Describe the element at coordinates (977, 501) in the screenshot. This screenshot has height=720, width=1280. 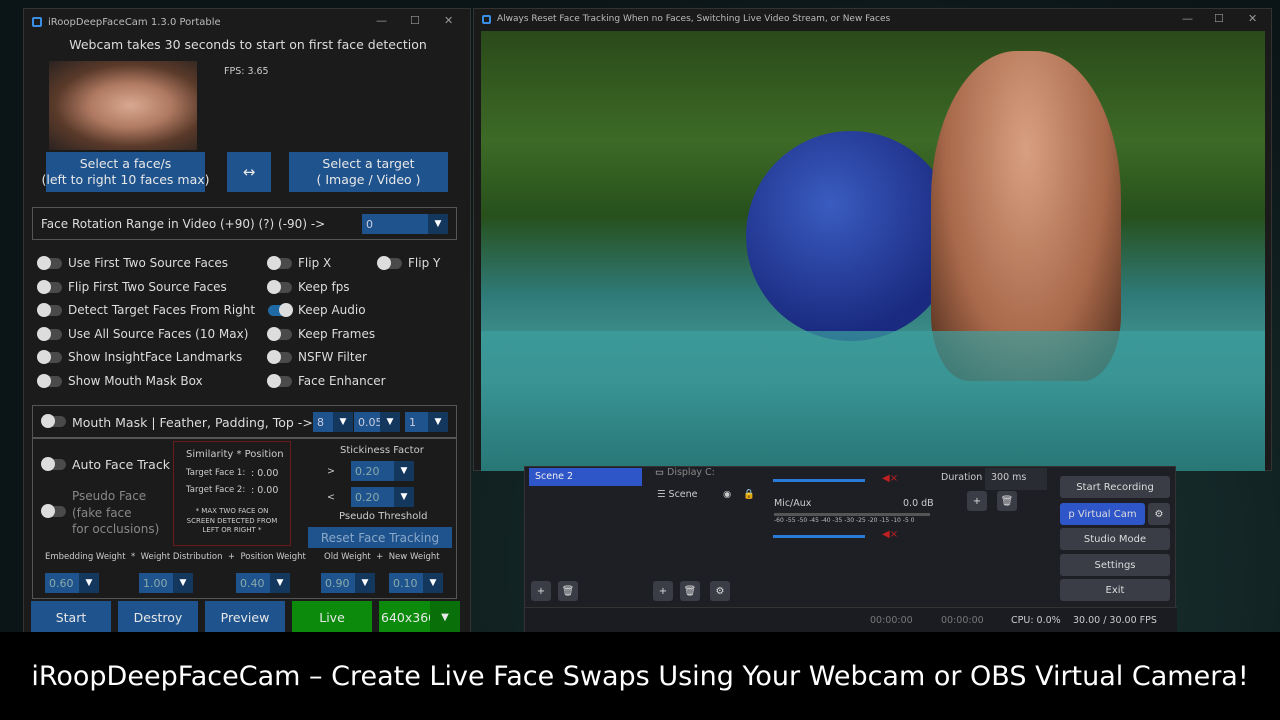
I see `add-transition-button: +` at that location.